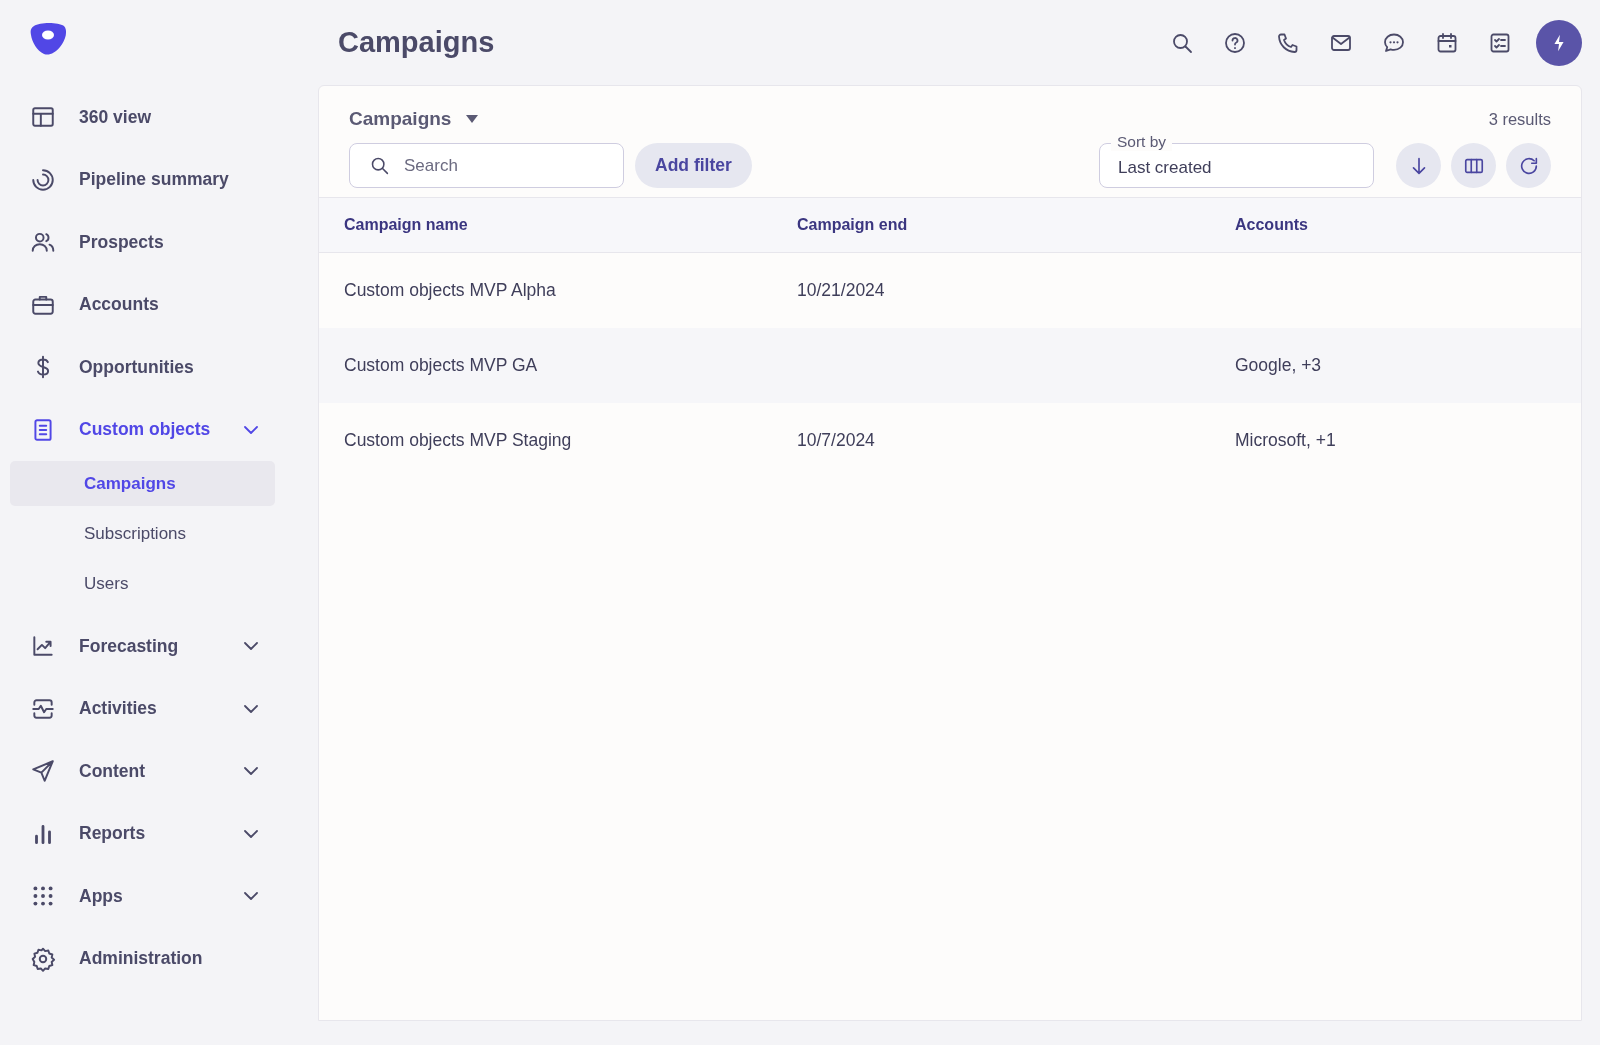 The image size is (1600, 1045). Describe the element at coordinates (142, 583) in the screenshot. I see `sidebar-subitem: Users` at that location.